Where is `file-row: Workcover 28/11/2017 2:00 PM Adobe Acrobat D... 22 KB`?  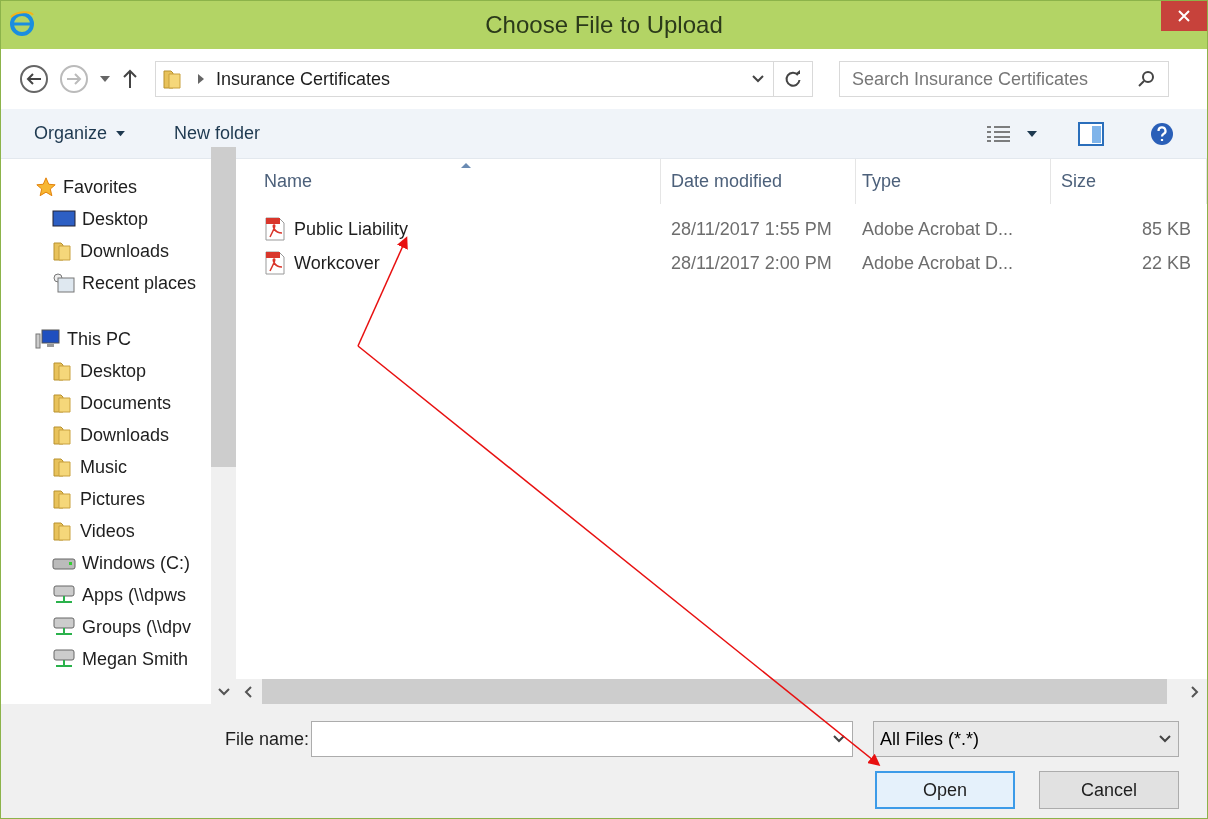
file-row: Workcover 28/11/2017 2:00 PM Adobe Acrobat D... 22 KB is located at coordinates (721, 263).